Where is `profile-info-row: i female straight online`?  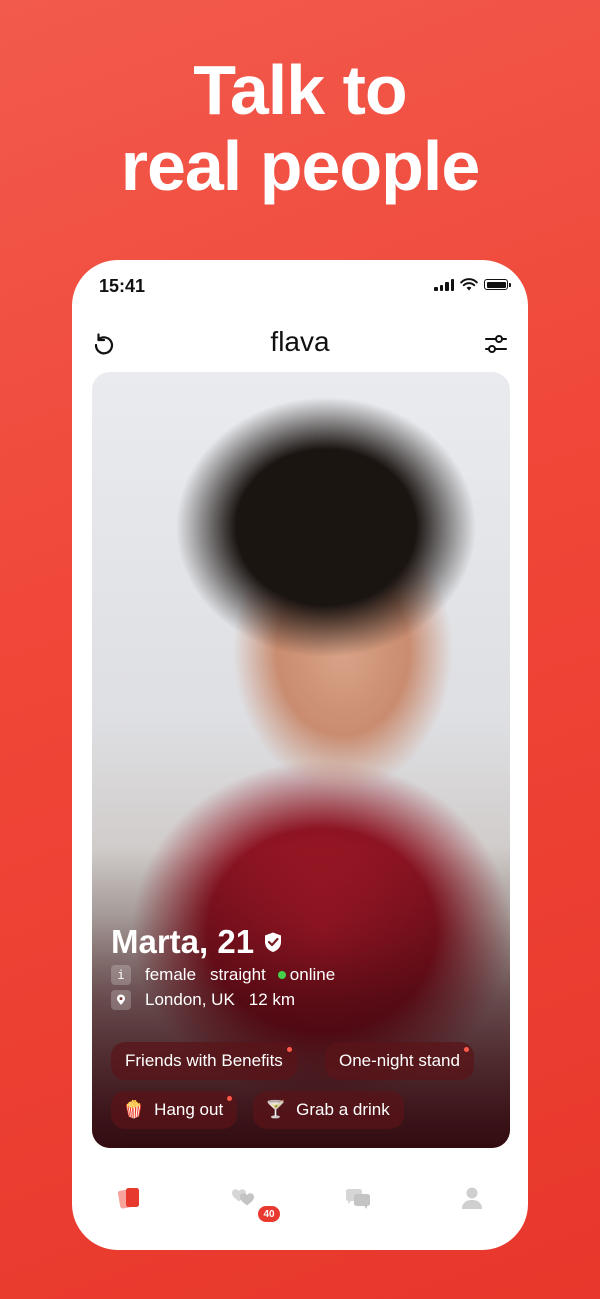 profile-info-row: i female straight online is located at coordinates (223, 975).